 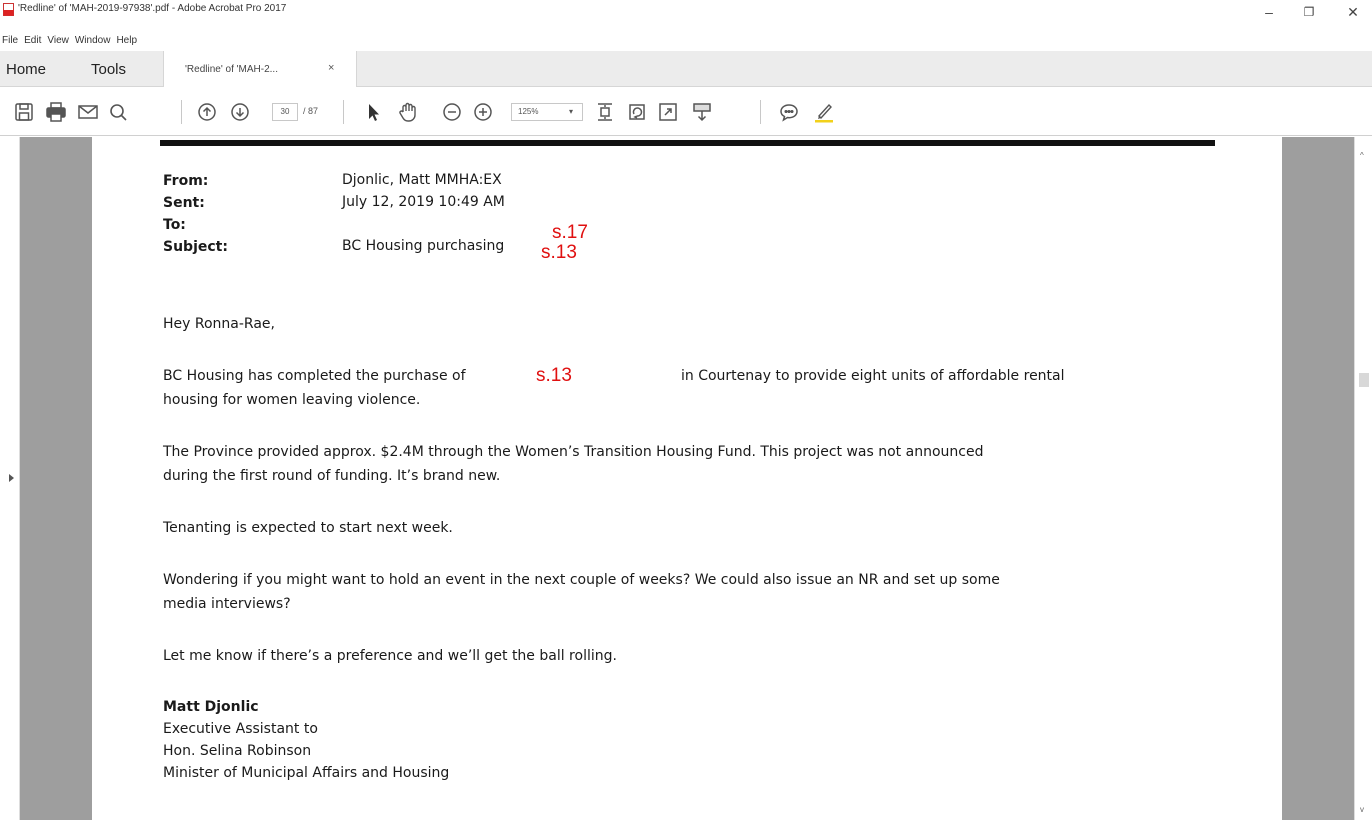 What do you see at coordinates (331, 68) in the screenshot?
I see `close-tab-button: ×` at bounding box center [331, 68].